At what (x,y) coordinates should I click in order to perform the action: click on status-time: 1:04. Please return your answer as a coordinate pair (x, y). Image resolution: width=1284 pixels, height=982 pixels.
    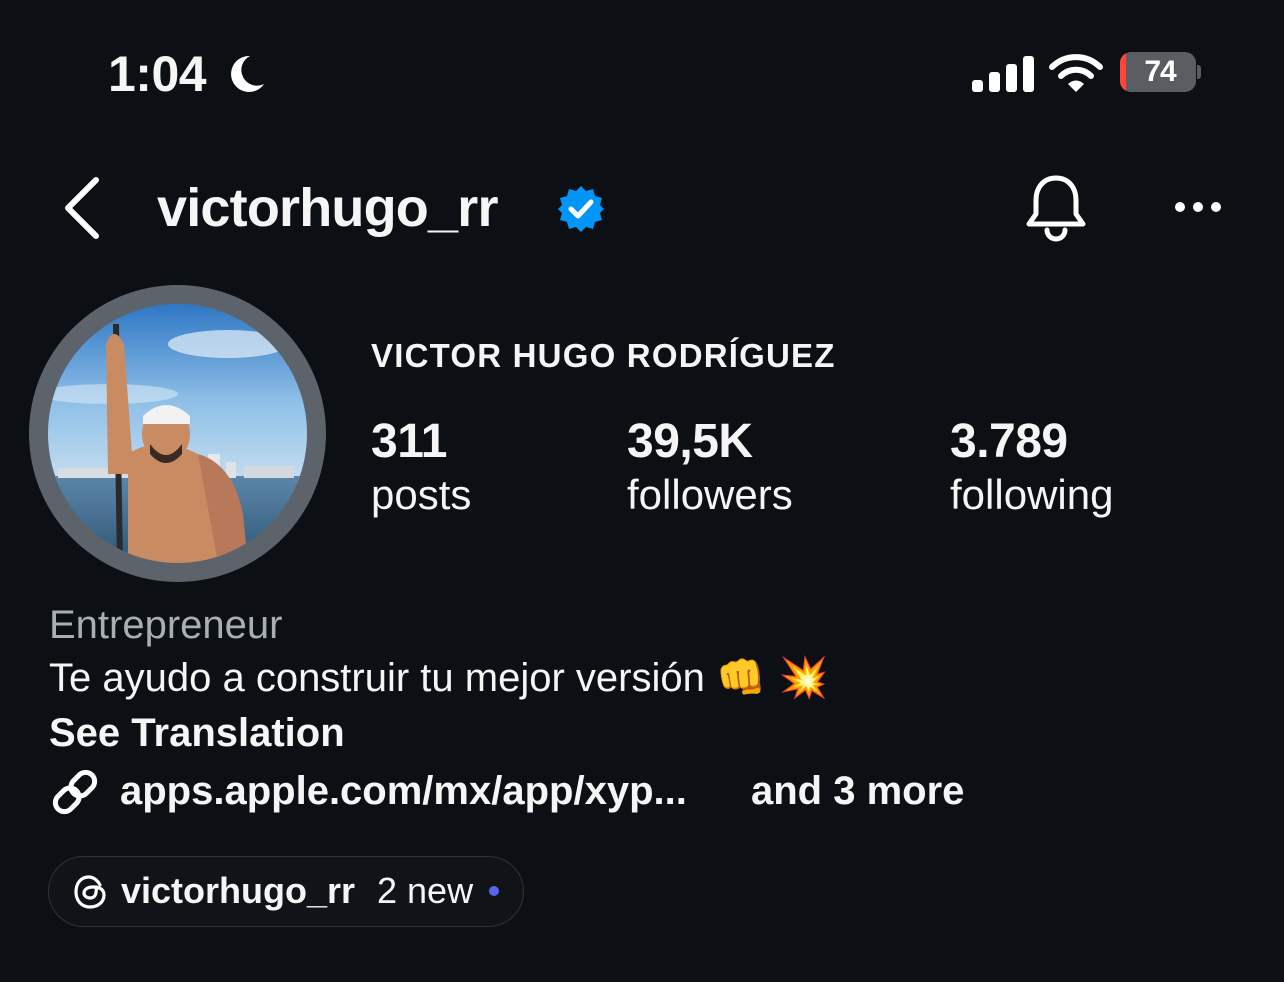
    Looking at the image, I should click on (157, 74).